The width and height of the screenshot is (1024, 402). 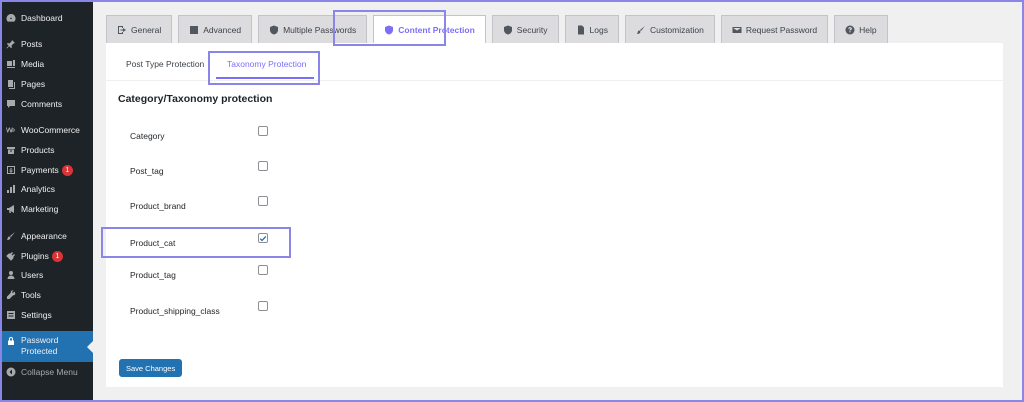 What do you see at coordinates (265, 78) in the screenshot?
I see `active-subtab-underline` at bounding box center [265, 78].